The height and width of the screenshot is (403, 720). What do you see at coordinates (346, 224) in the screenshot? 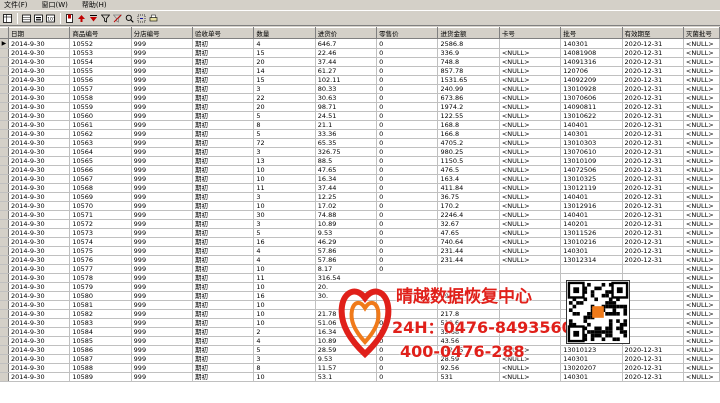
I see `table-cell: 10.89` at bounding box center [346, 224].